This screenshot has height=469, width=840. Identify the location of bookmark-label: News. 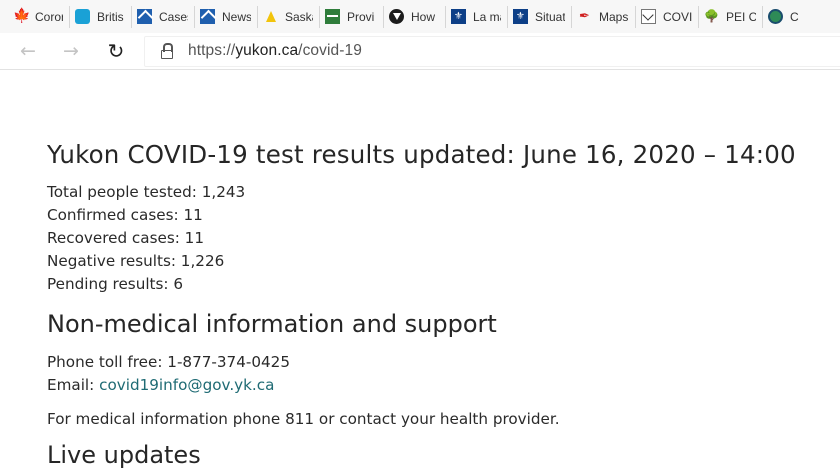
(236, 16).